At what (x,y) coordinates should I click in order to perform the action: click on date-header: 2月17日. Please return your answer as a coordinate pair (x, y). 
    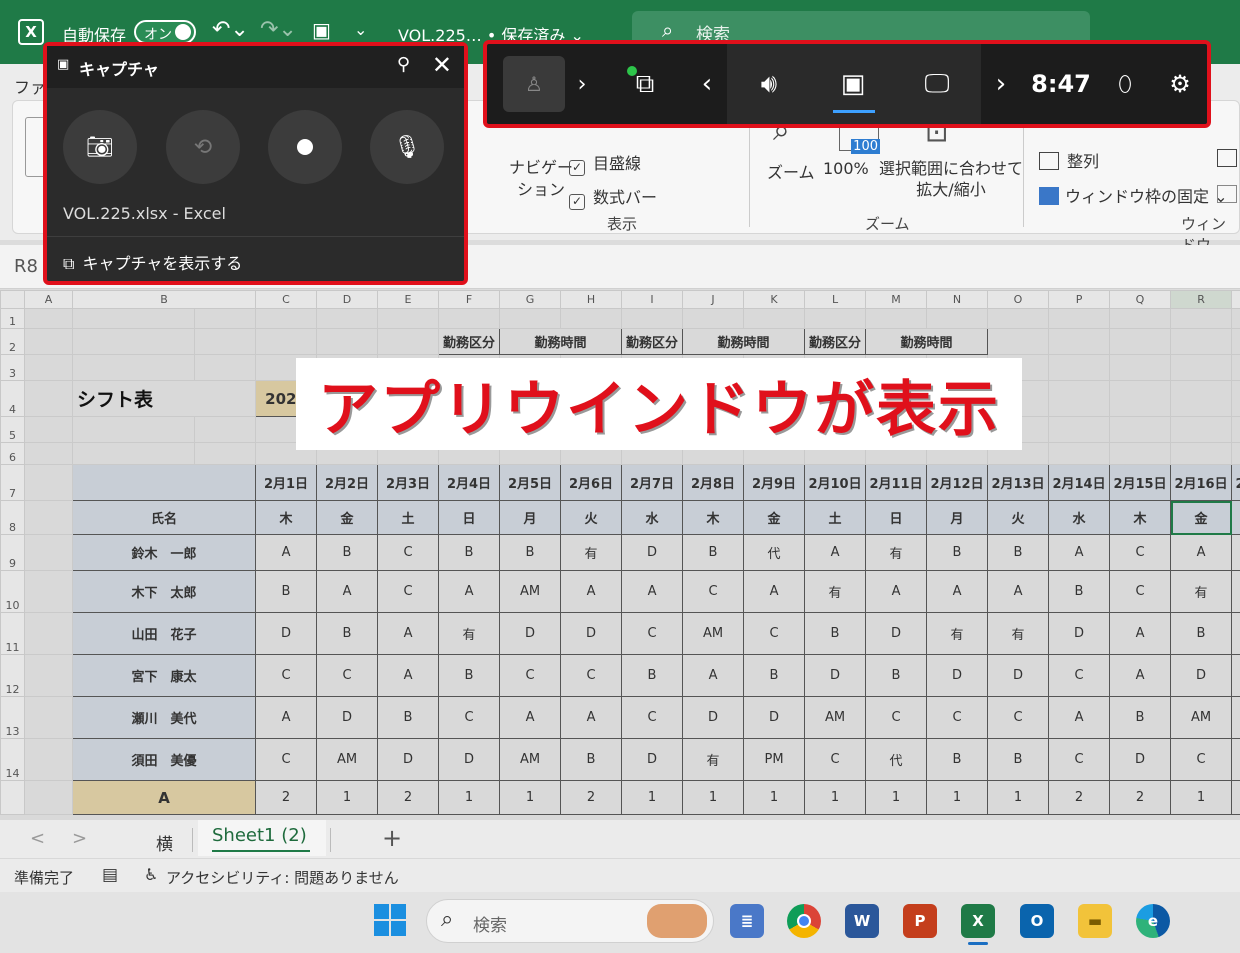
    Looking at the image, I should click on (1235, 482).